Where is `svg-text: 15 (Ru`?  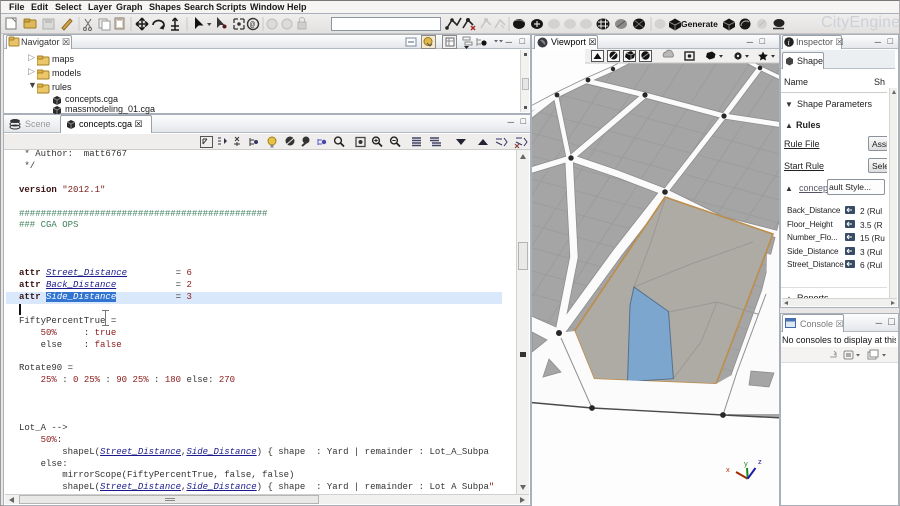 svg-text: 15 (Ru is located at coordinates (872, 238).